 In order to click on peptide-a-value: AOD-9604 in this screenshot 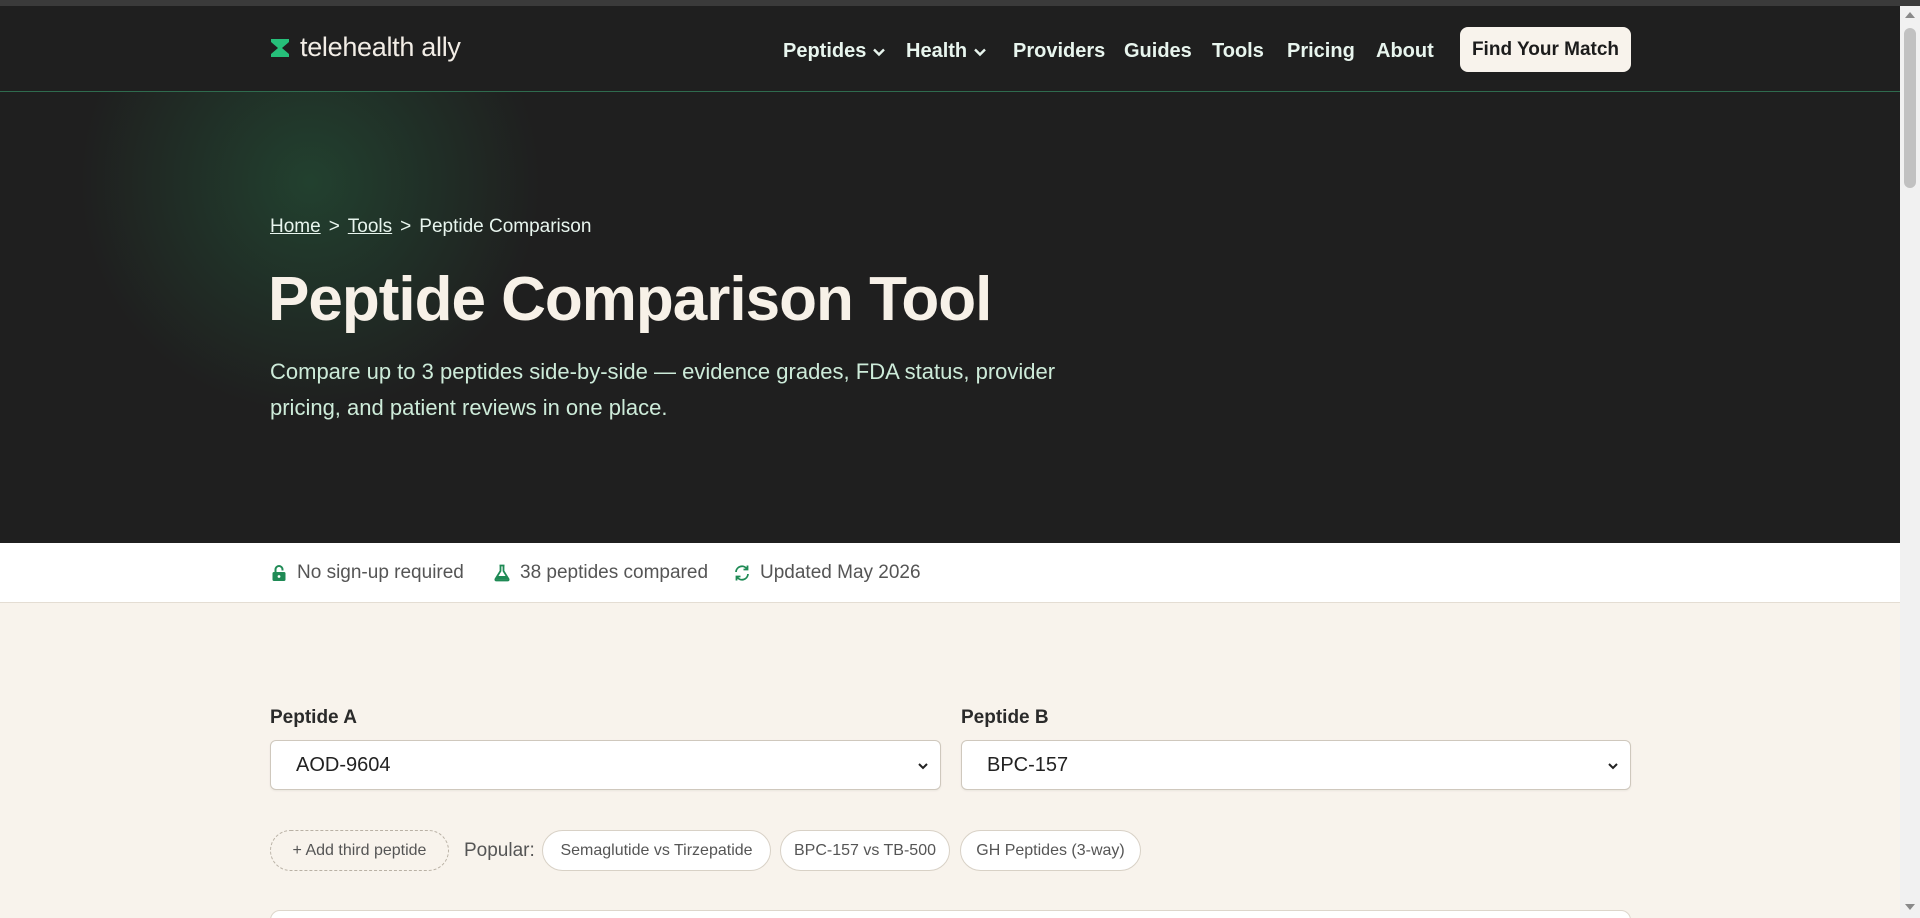, I will do `click(343, 764)`.